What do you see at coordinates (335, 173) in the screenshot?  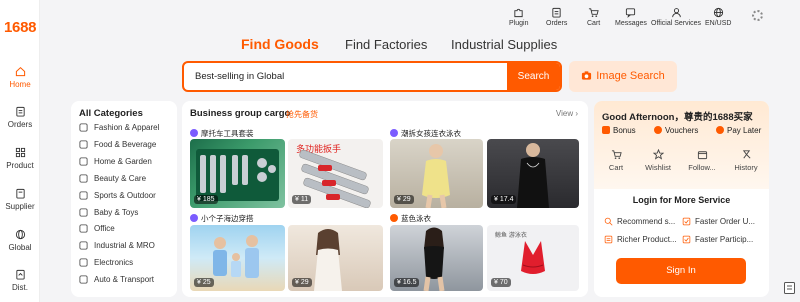 I see `product-tile: 多功能扳手 ¥ 11` at bounding box center [335, 173].